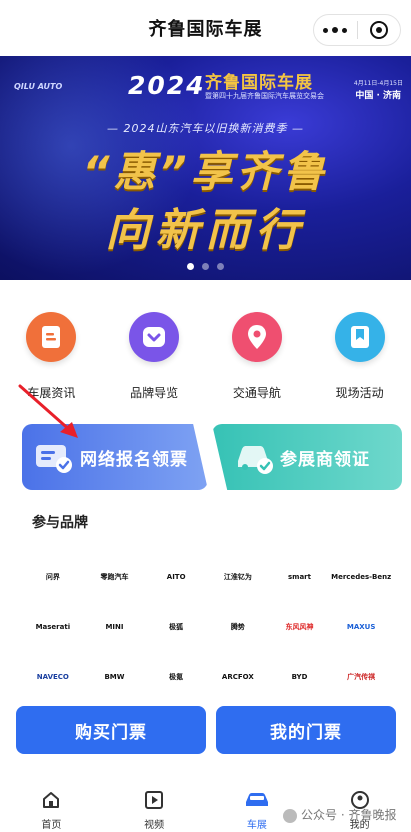 The image size is (411, 832). Describe the element at coordinates (256, 799) in the screenshot. I see `car-icon` at that location.